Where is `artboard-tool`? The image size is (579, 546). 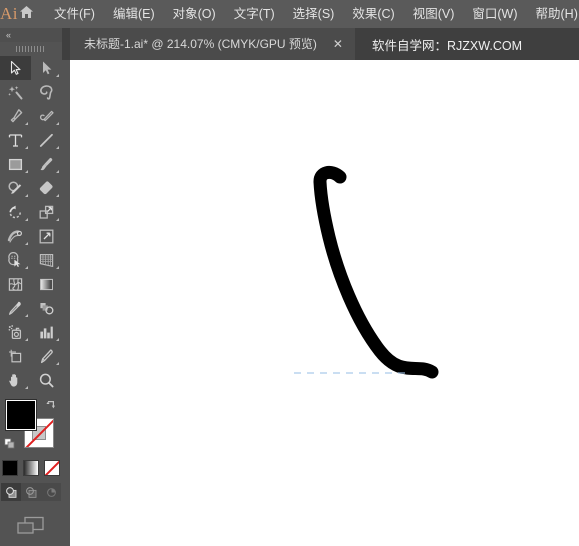 artboard-tool is located at coordinates (15, 356).